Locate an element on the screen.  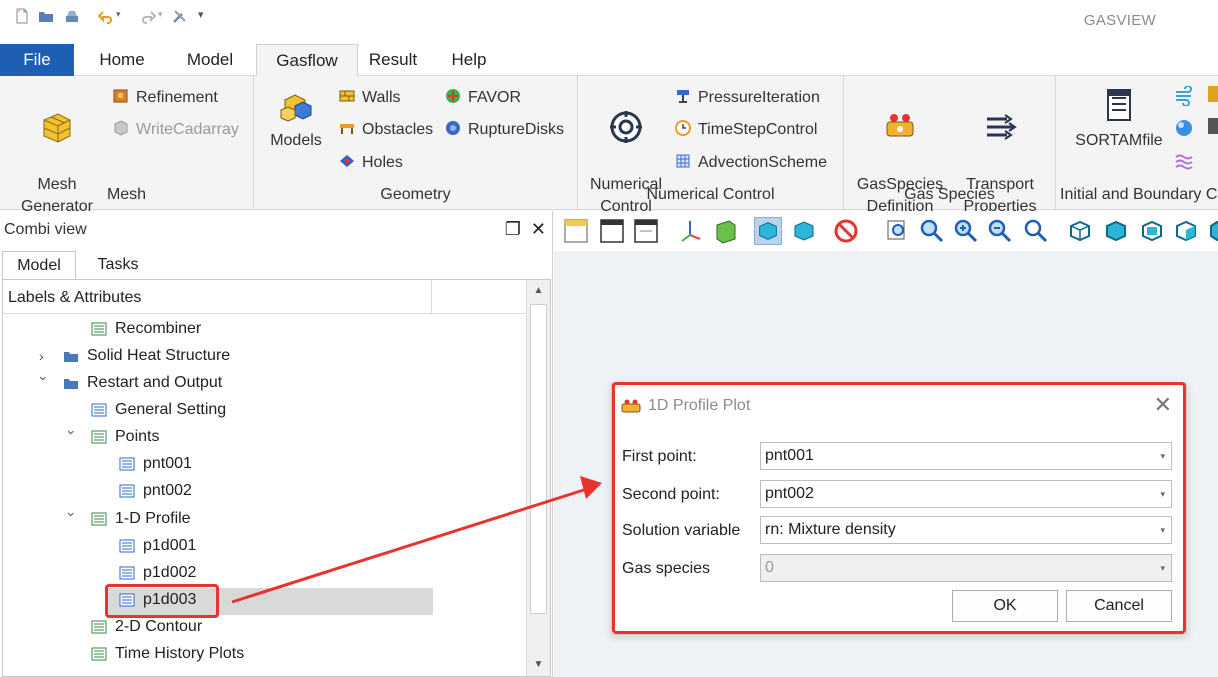
models-cubes-icon is located at coordinates (296, 108).